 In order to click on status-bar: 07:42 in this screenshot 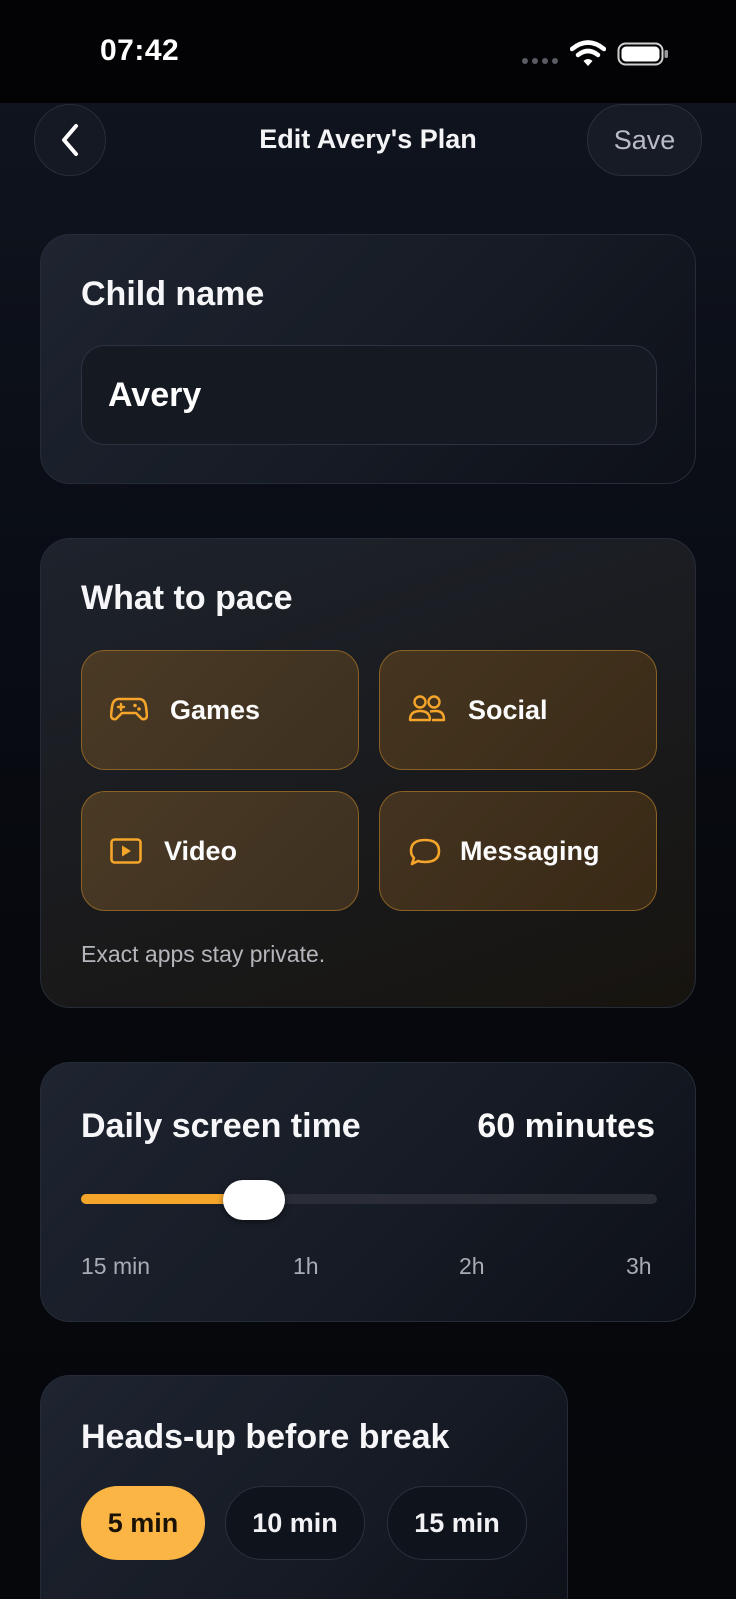, I will do `click(368, 51)`.